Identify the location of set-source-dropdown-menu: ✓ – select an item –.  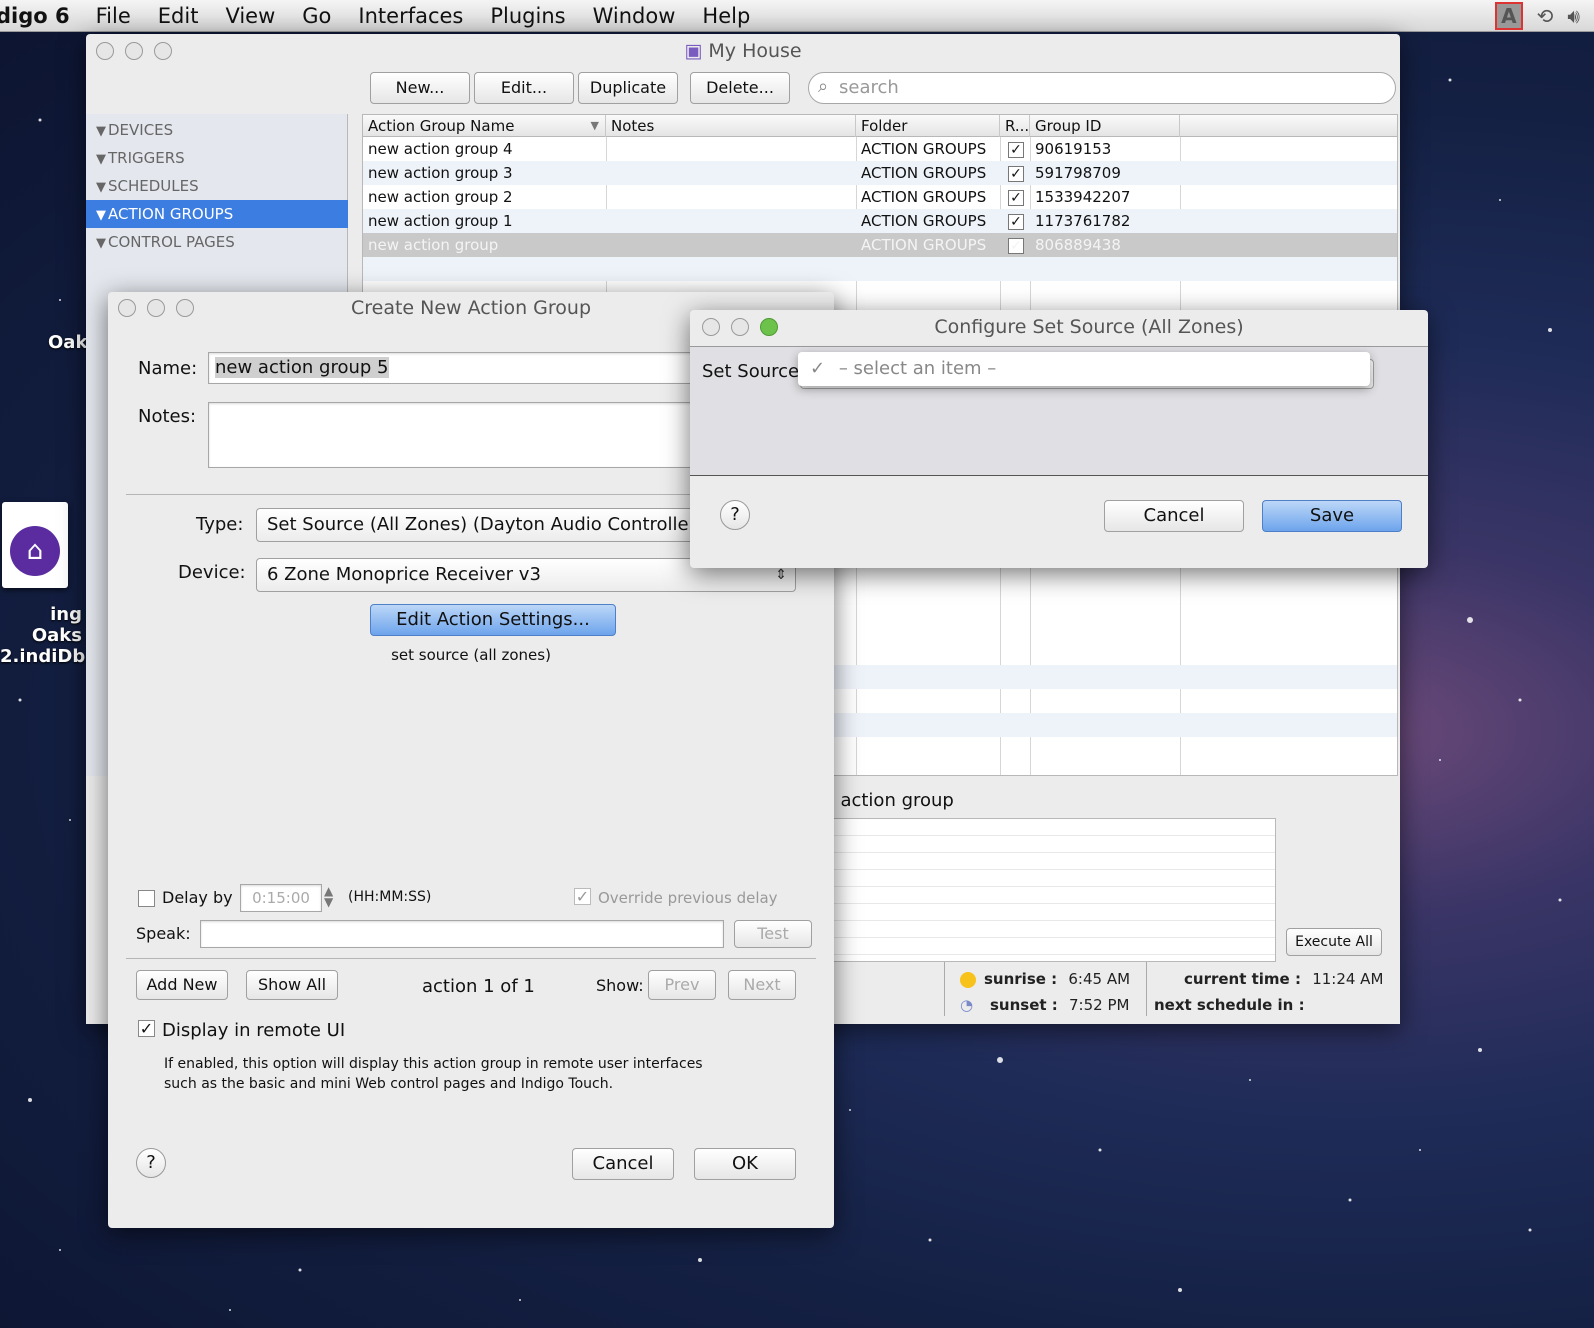
(1084, 369).